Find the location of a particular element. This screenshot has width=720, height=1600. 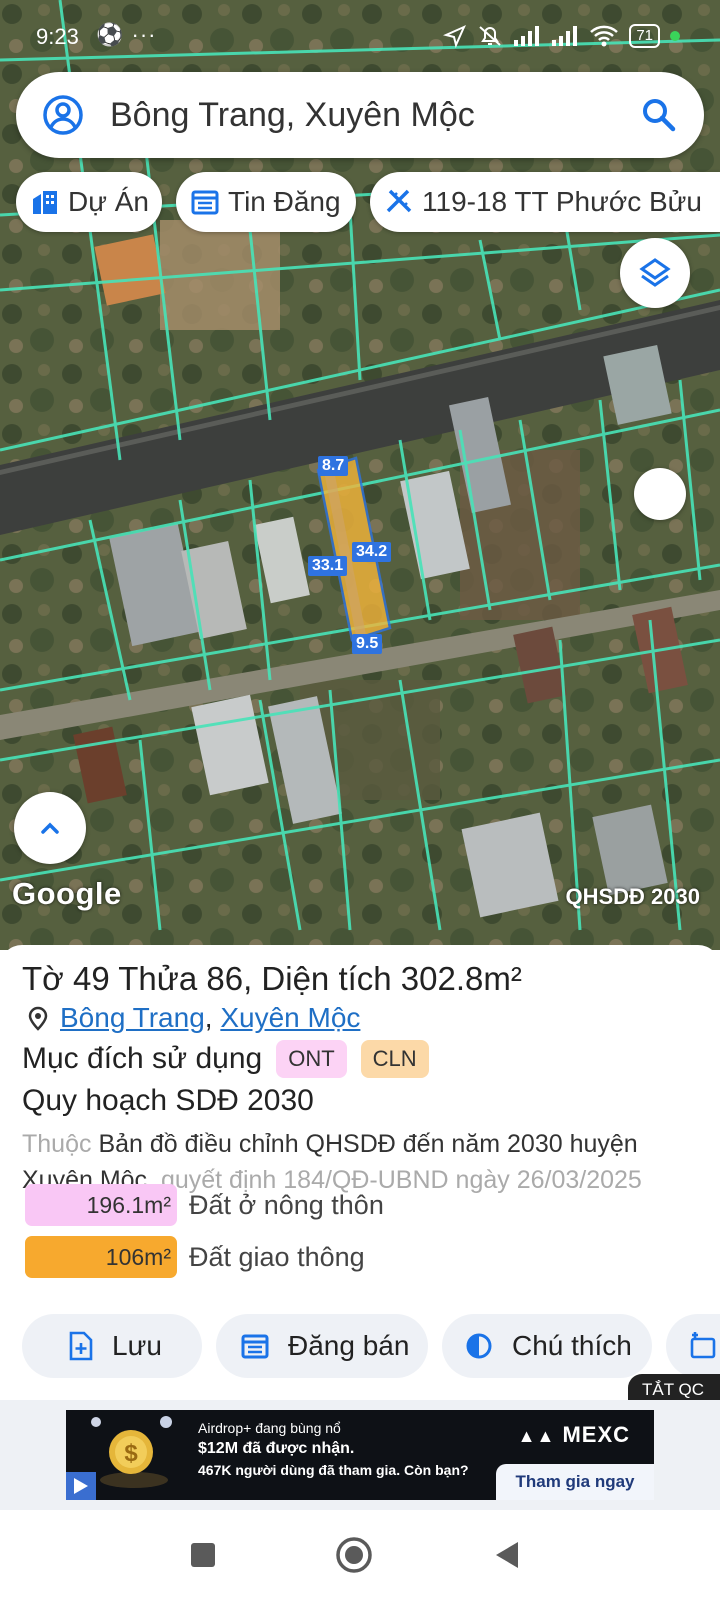

area-row-giao-thong: 106m² Đất giao thông is located at coordinates (195, 1257).